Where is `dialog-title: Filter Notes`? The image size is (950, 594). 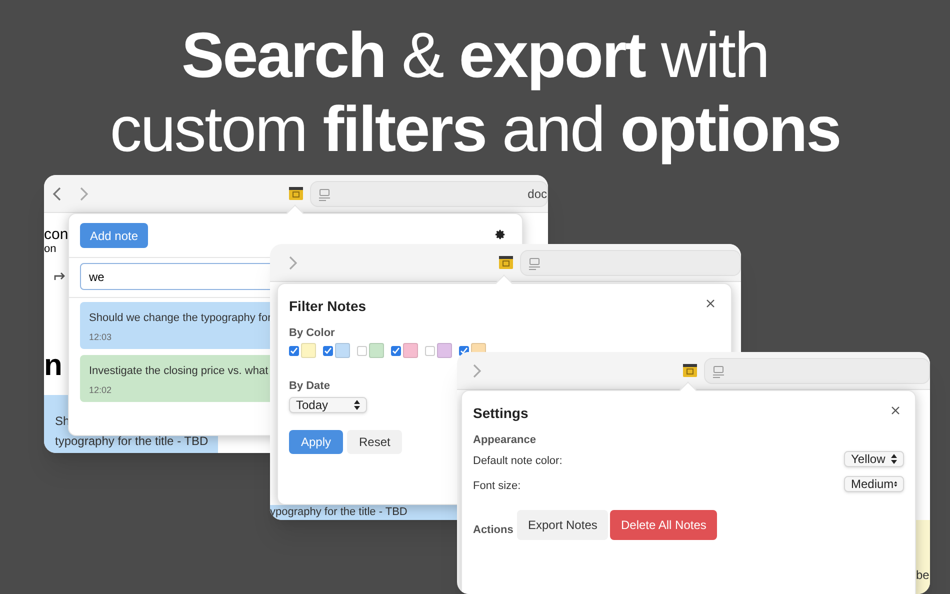 dialog-title: Filter Notes is located at coordinates (327, 306).